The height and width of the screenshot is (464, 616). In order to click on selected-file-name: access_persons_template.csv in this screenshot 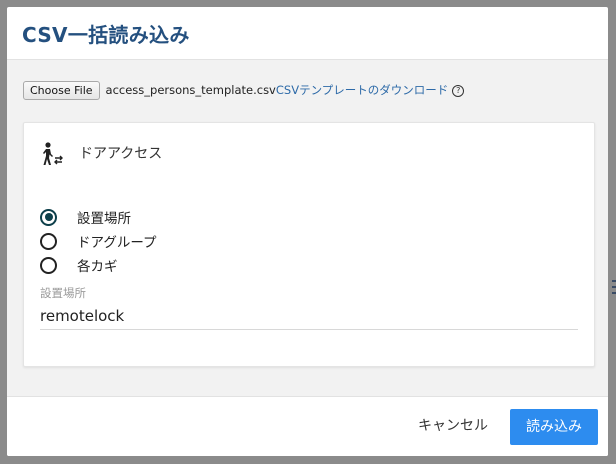, I will do `click(190, 90)`.